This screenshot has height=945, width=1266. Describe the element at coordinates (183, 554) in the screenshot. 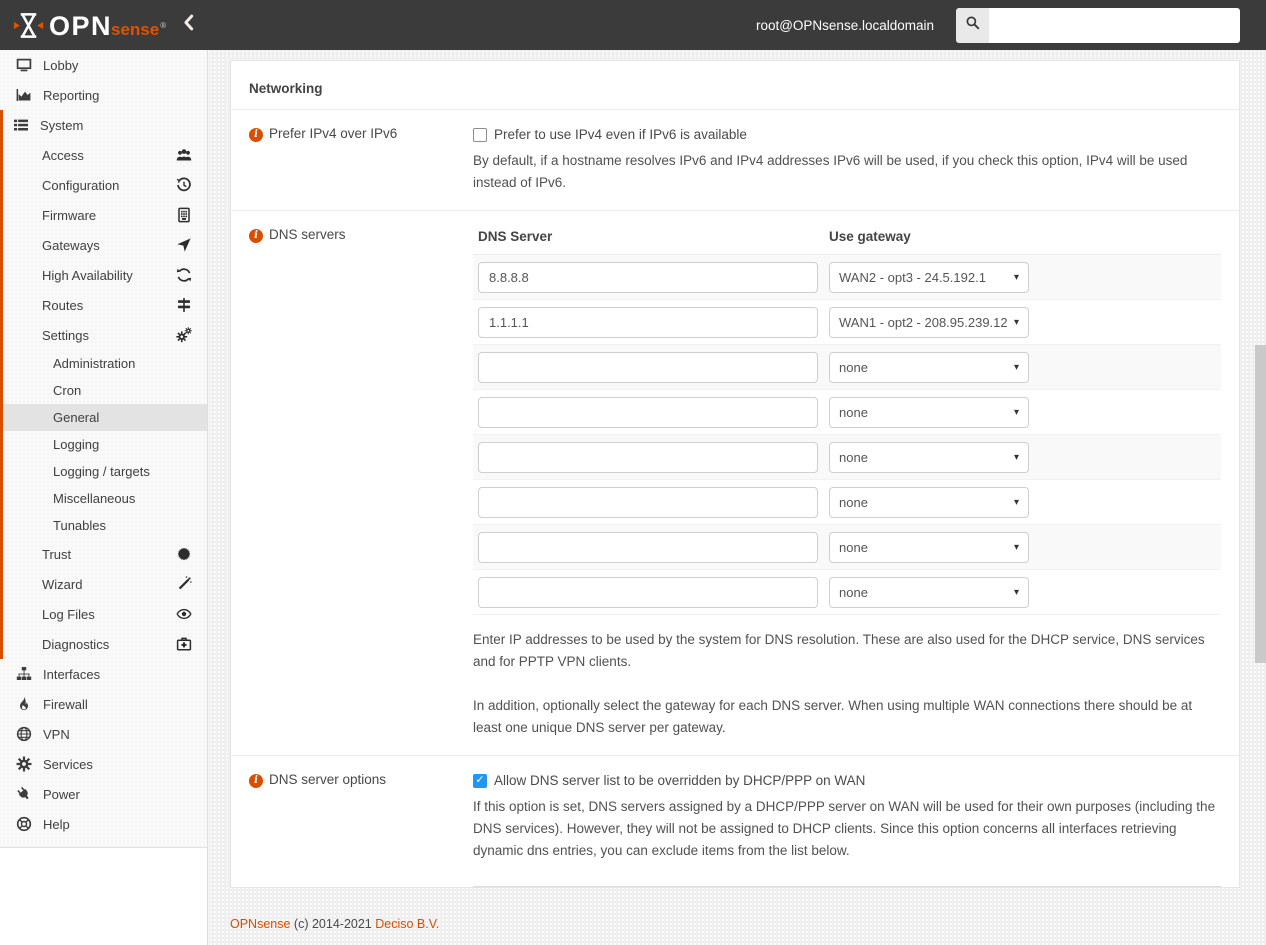

I see `certificate-icon` at that location.